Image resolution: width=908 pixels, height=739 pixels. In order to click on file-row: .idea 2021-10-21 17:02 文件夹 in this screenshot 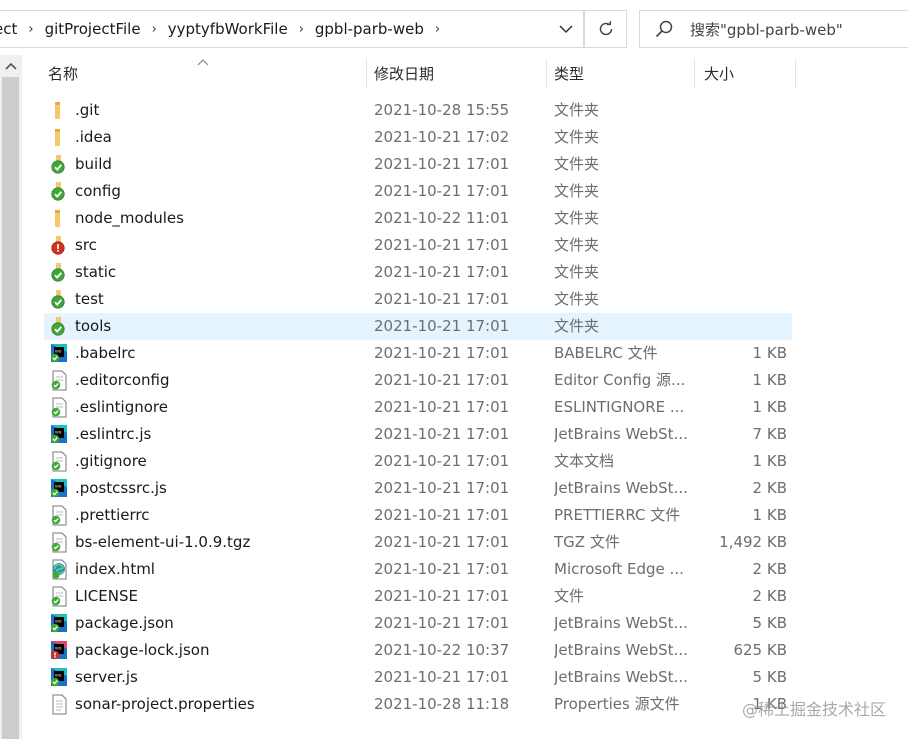, I will do `click(476, 137)`.